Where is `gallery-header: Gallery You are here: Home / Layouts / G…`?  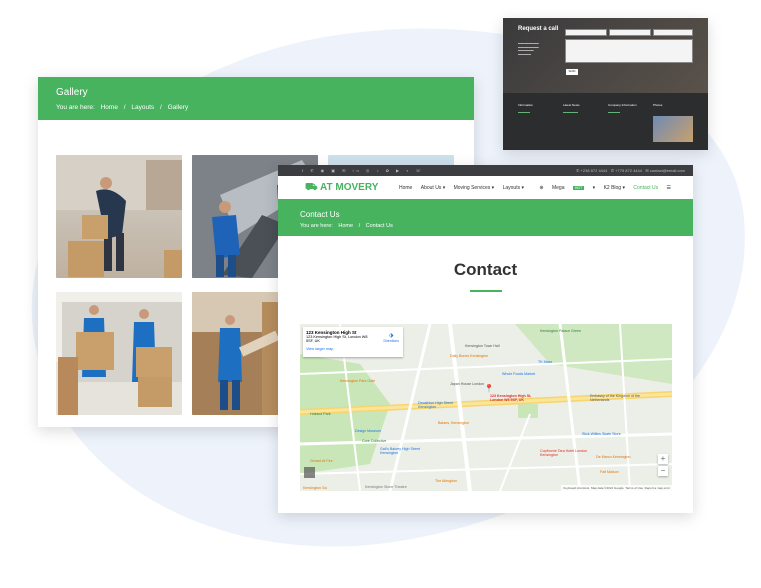 gallery-header: Gallery You are here: Home / Layouts / G… is located at coordinates (256, 98).